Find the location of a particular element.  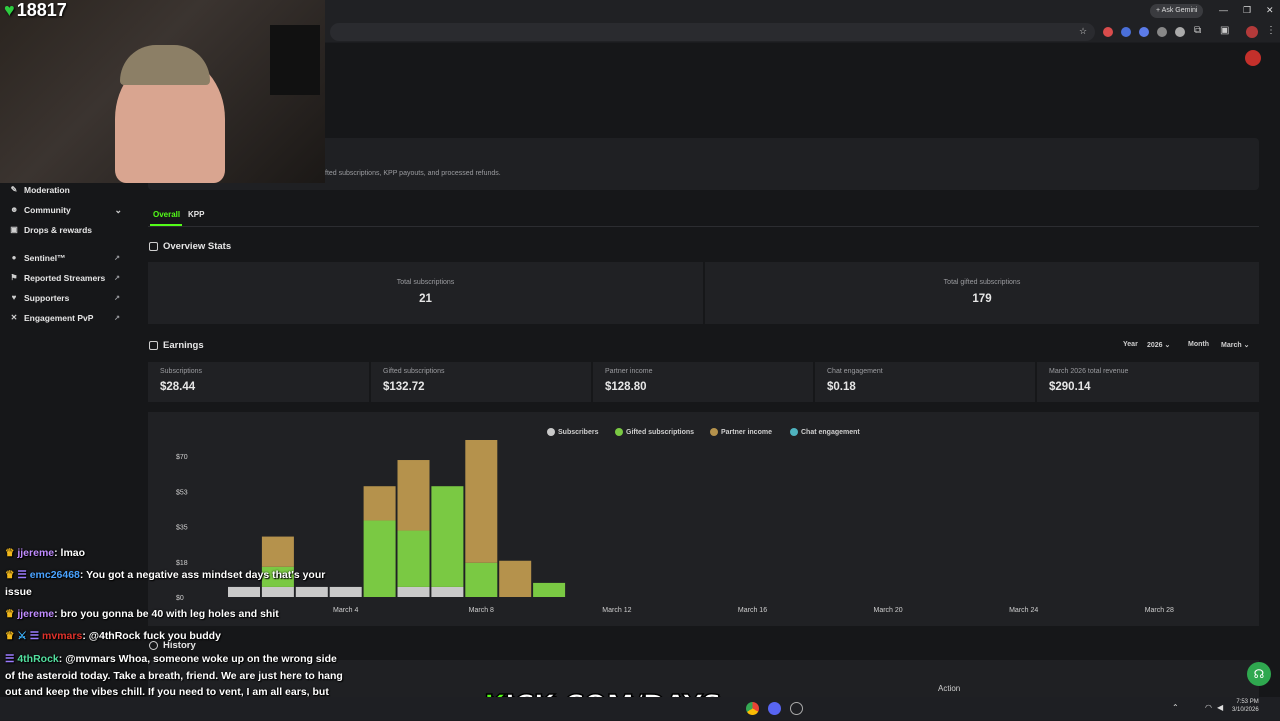

sidebar-item-reported-streamers: ⚑ Reported Streamers ↗ is located at coordinates (65, 278).